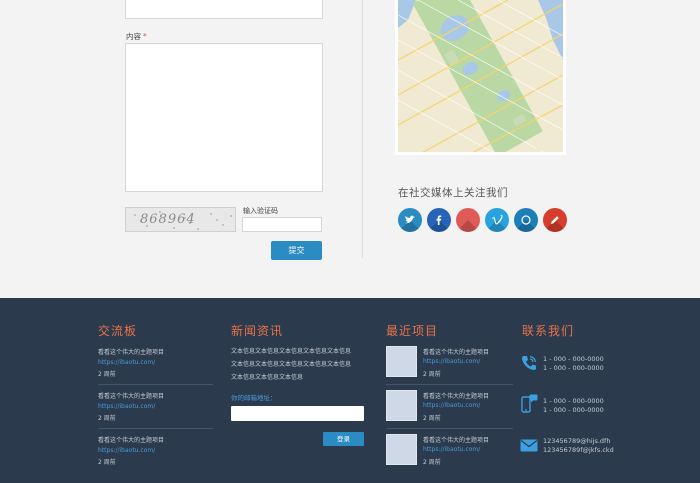  What do you see at coordinates (526, 220) in the screenshot?
I see `skype-icon` at bounding box center [526, 220].